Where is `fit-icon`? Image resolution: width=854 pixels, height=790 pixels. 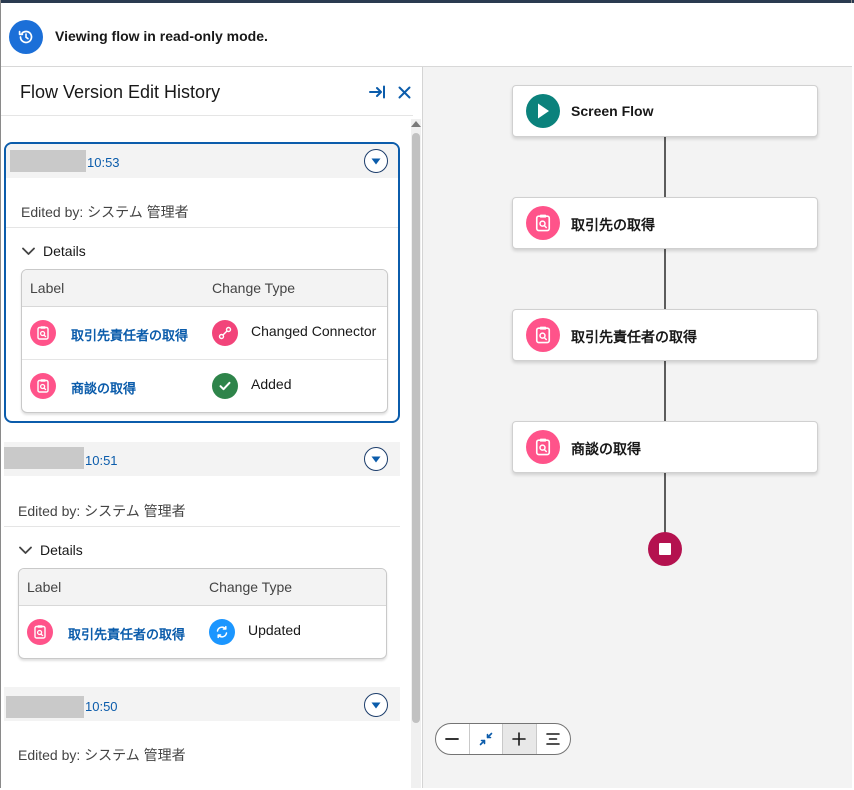
fit-icon is located at coordinates (486, 739).